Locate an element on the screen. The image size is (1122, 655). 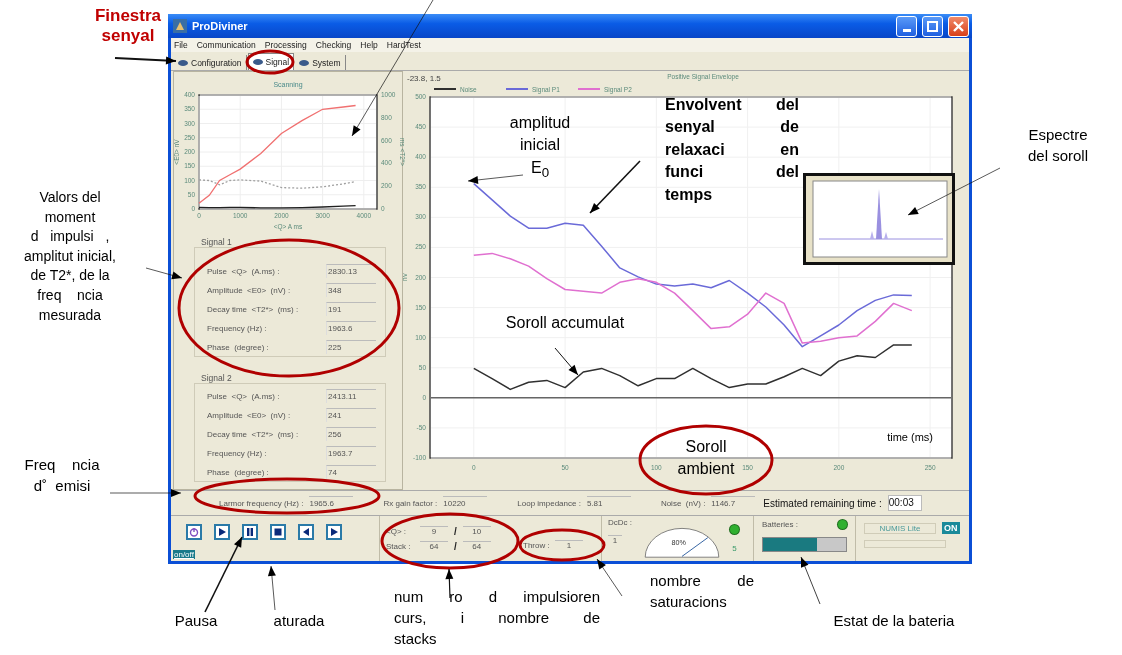
count-text: 5 is located at coordinates (734, 548).